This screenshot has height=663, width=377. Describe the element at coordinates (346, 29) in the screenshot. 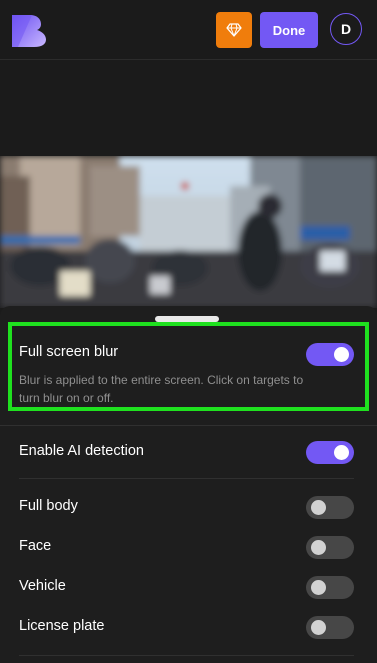

I see `avatar: D` at that location.